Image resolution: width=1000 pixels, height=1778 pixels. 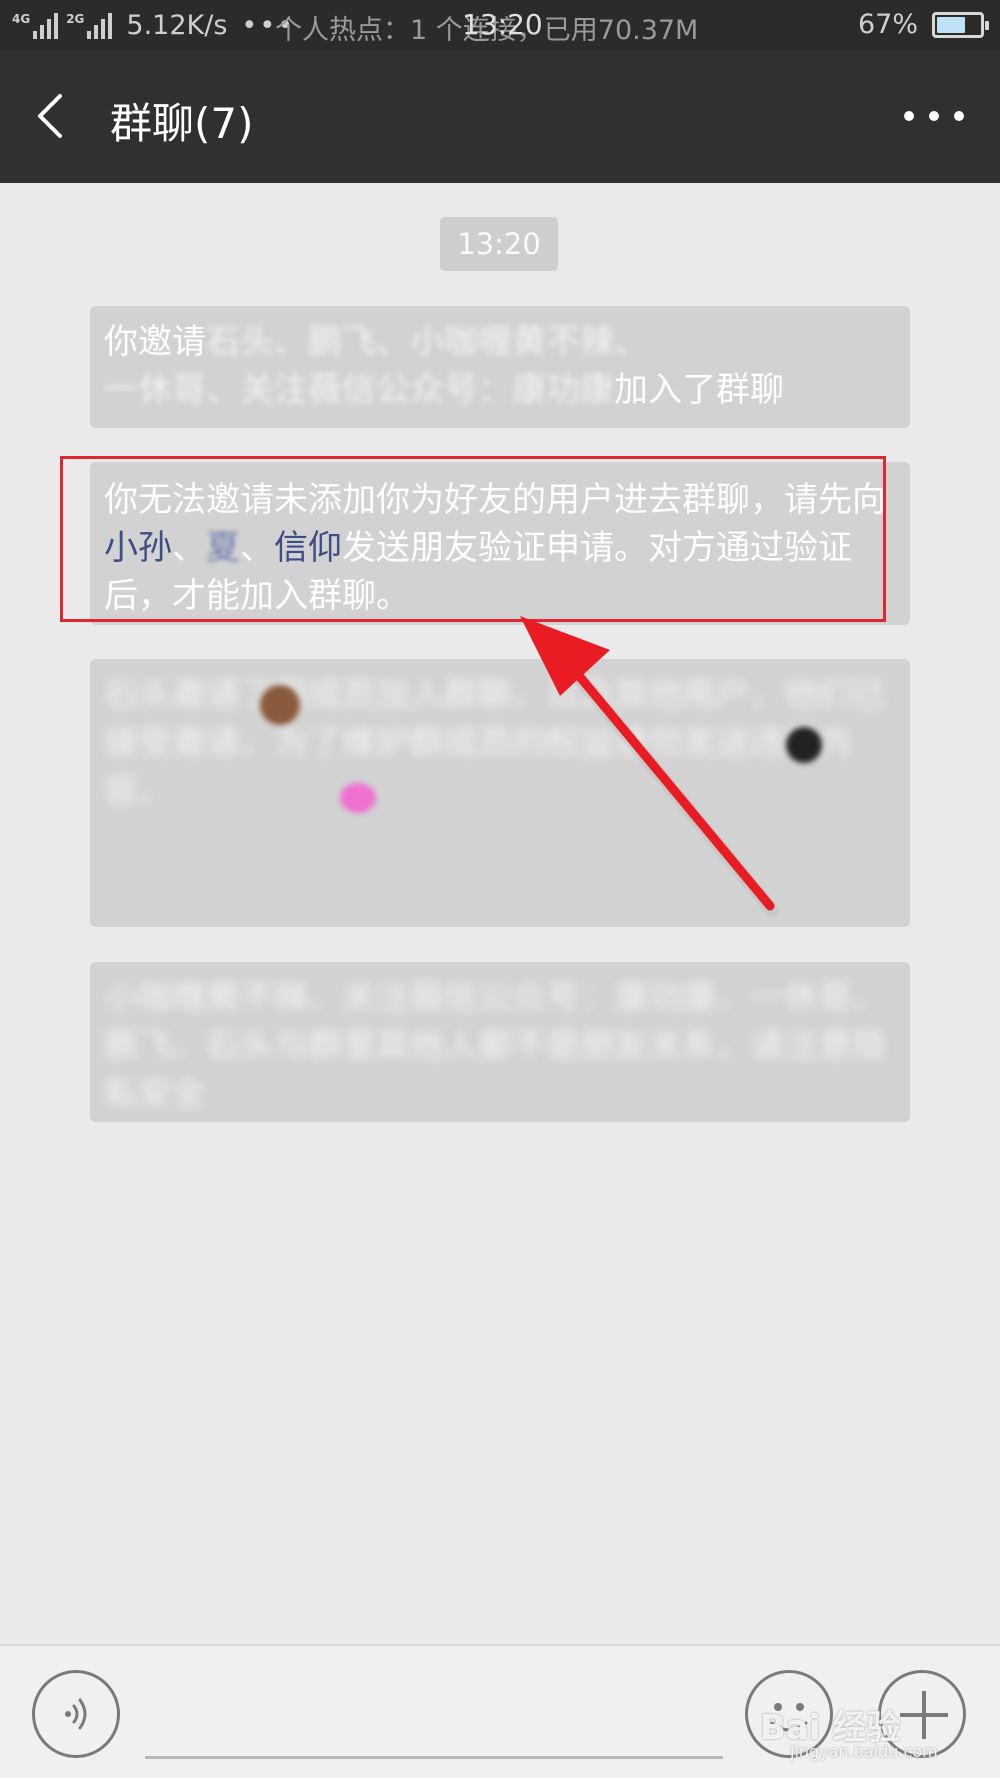 I want to click on status-left: 4G 2G 5.12K/s •••, so click(x=153, y=25).